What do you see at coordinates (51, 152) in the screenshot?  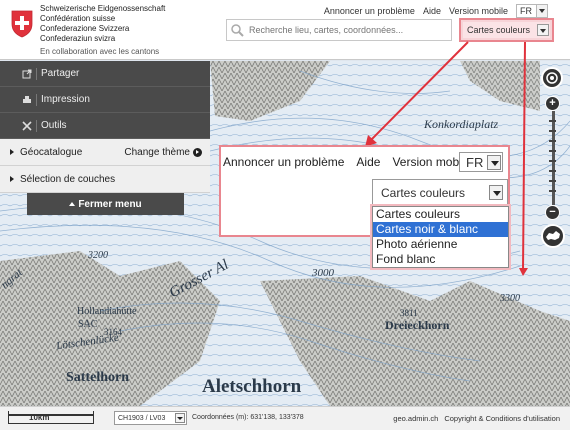 I see `panel-geocatalog-label: Géocatalogue` at bounding box center [51, 152].